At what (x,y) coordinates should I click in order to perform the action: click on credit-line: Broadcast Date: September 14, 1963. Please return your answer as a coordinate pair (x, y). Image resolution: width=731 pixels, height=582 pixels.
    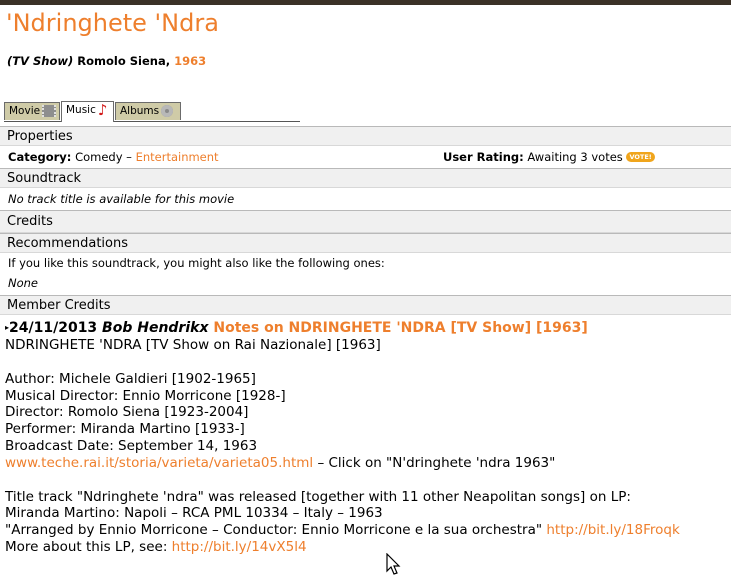
    Looking at the image, I should click on (131, 445).